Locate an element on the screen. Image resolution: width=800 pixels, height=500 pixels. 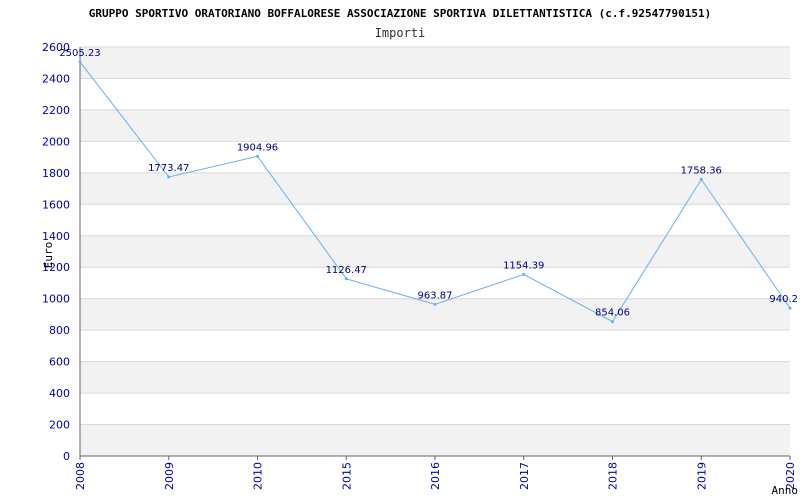
data-label: 1758.36 is located at coordinates (701, 170).